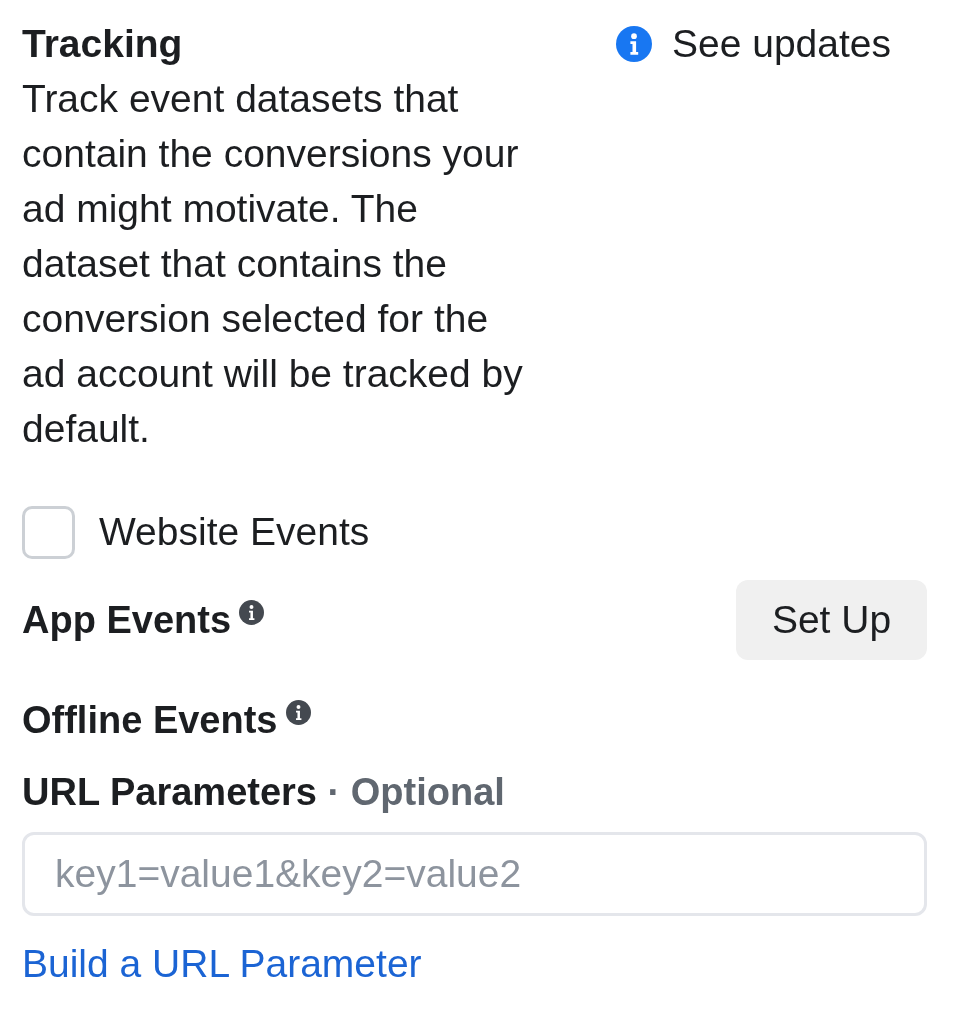 The image size is (953, 1024). Describe the element at coordinates (127, 620) in the screenshot. I see `event-label: App Events` at that location.